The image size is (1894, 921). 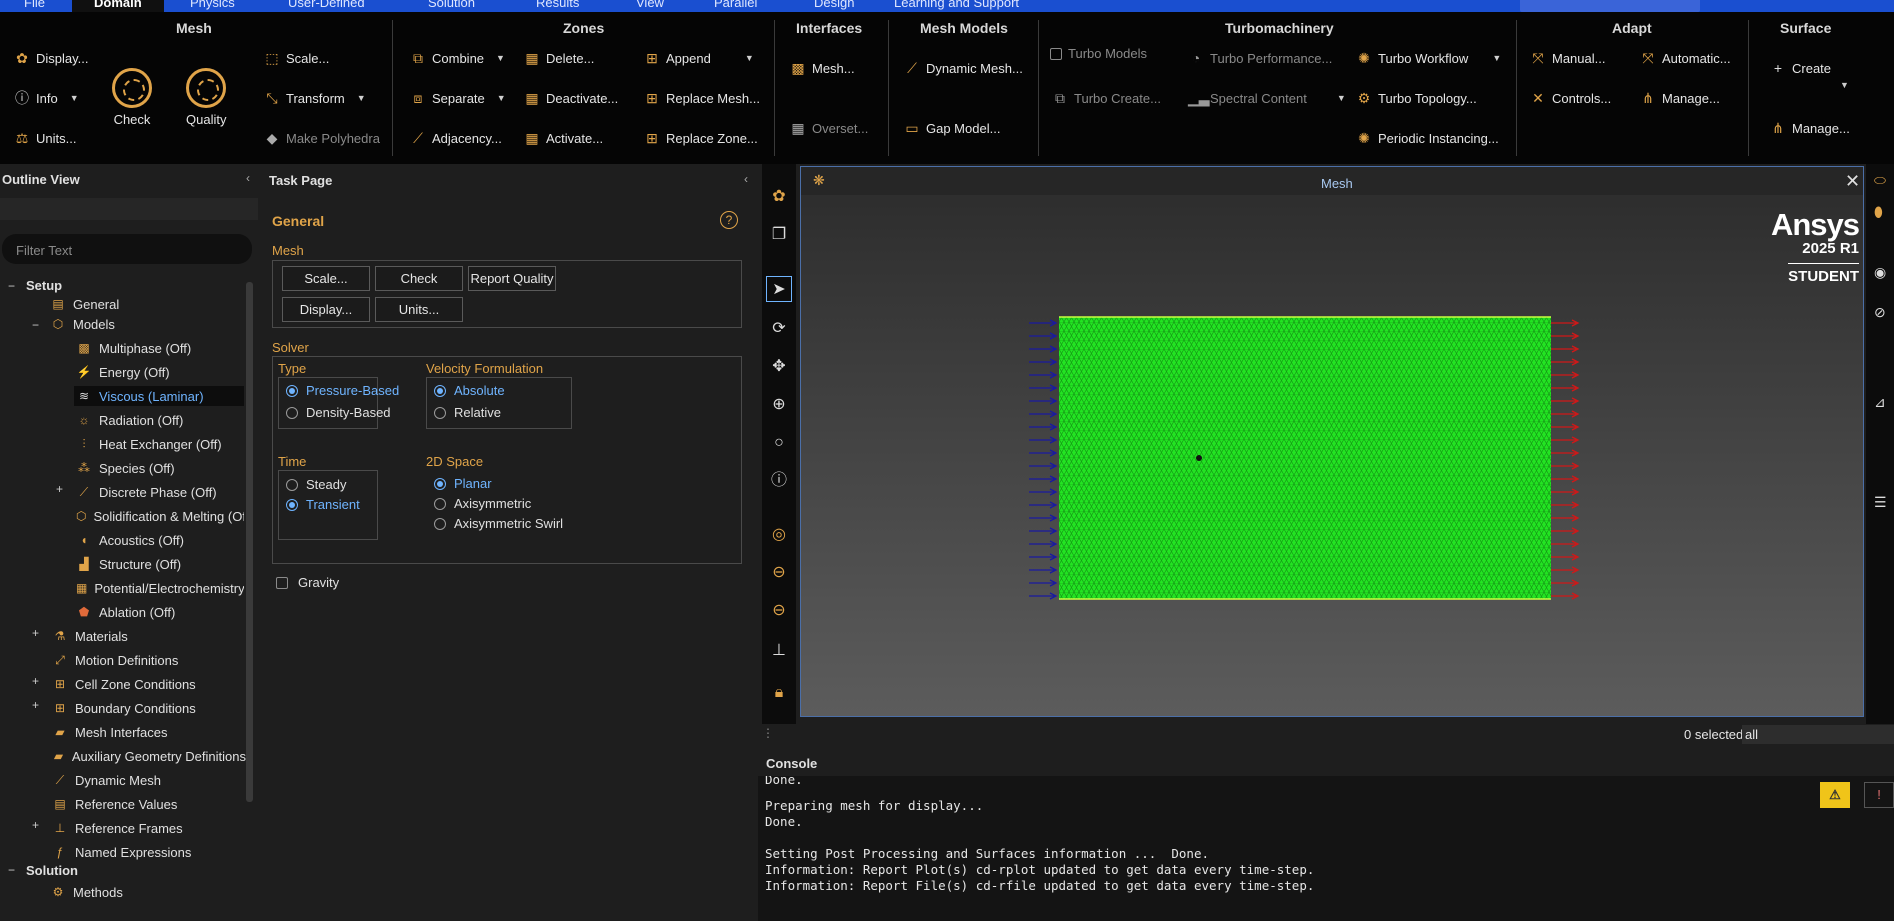 I want to click on warning-icon: ⚠, so click(x=1835, y=795).